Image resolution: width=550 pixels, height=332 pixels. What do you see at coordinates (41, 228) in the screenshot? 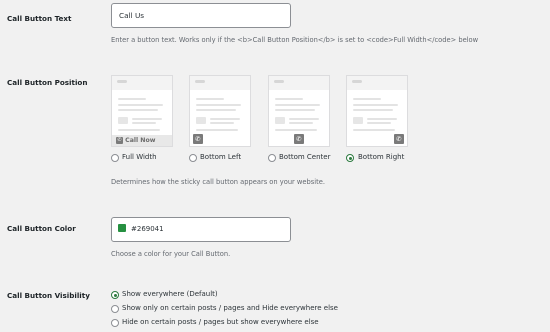
I see `call-button-color-label: Call Button Color` at bounding box center [41, 228].